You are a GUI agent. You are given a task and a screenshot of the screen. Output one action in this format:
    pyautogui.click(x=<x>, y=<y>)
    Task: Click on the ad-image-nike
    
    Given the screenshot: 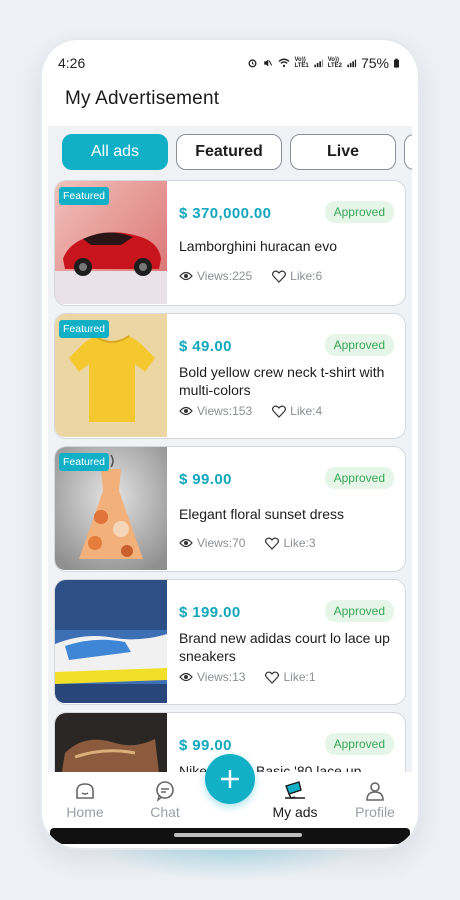 What is the action you would take?
    pyautogui.click(x=111, y=742)
    